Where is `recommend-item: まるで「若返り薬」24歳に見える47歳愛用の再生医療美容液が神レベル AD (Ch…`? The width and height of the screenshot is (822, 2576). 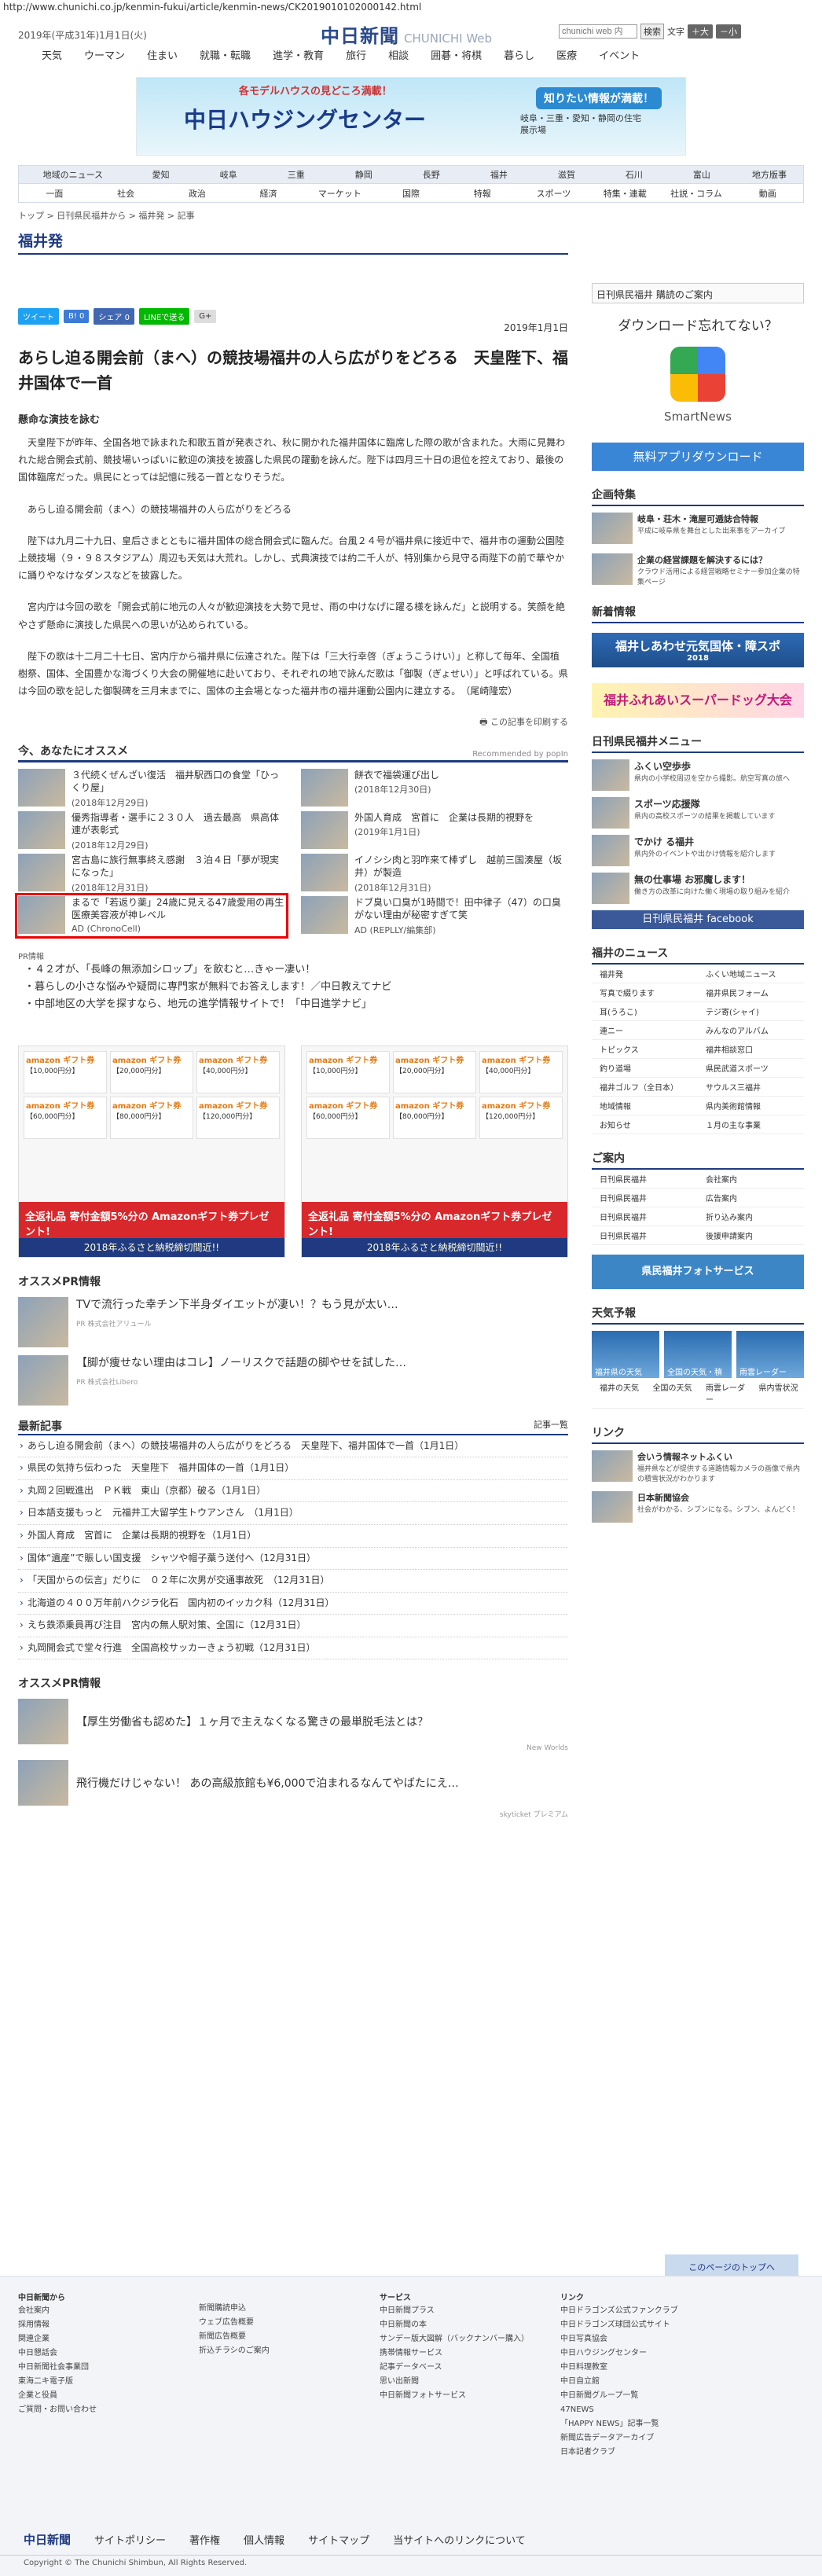
recommend-item: まるで「若返り薬」24歳に見える47歳愛用の再生医療美容液が神レベル AD (Ch… is located at coordinates (151, 916).